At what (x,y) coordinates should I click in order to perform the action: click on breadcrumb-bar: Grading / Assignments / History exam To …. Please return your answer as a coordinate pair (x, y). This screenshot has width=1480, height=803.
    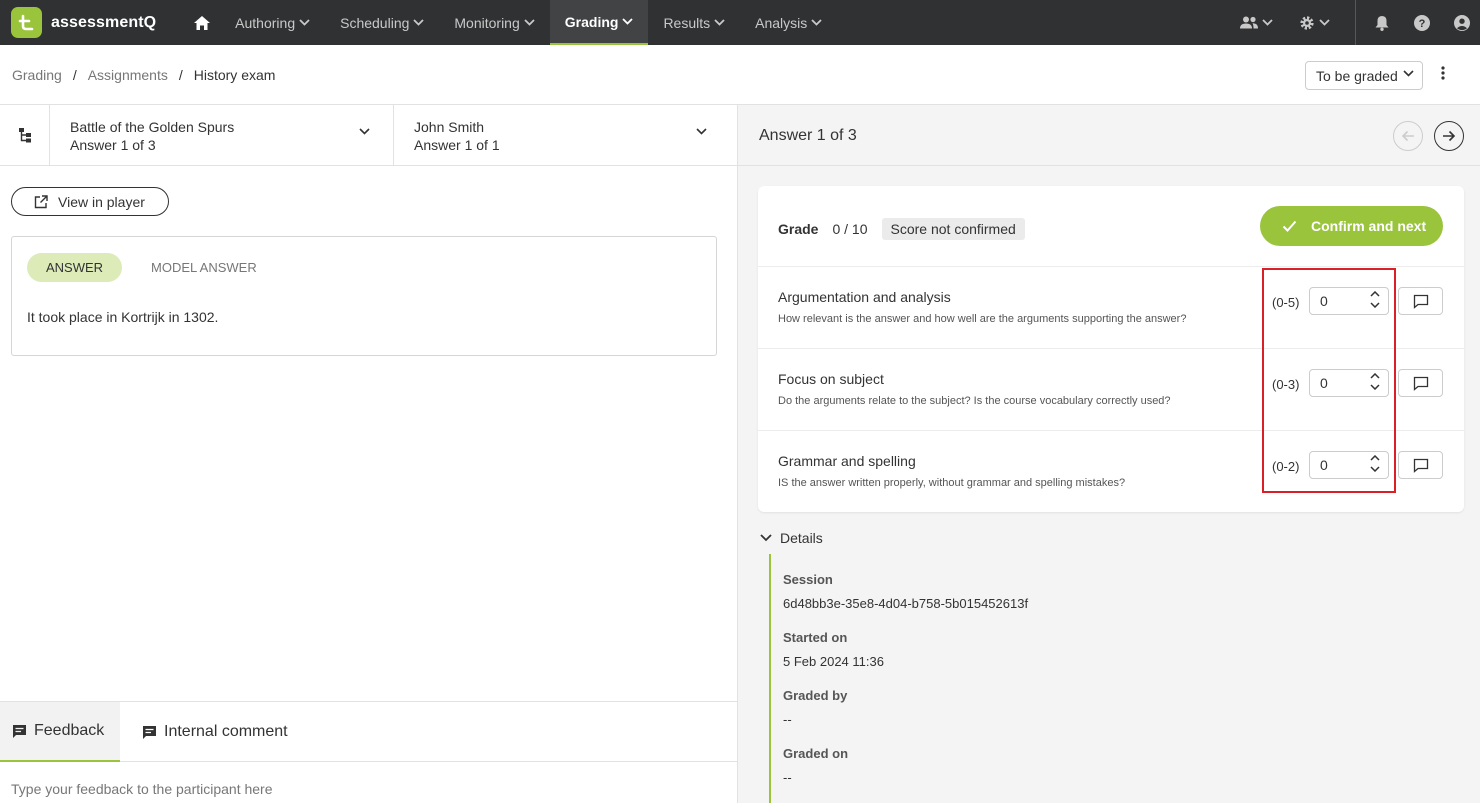
    Looking at the image, I should click on (740, 75).